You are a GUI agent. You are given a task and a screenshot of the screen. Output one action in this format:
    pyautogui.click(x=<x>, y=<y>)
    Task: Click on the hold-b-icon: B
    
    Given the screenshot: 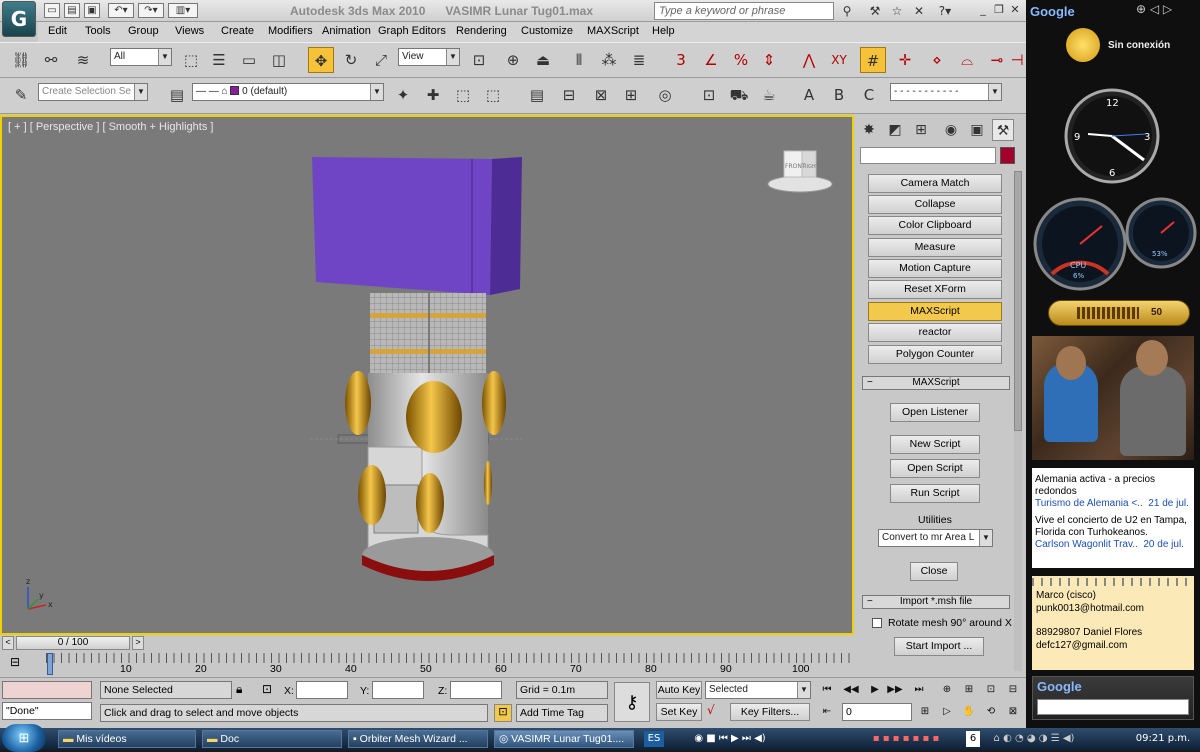 What is the action you would take?
    pyautogui.click(x=839, y=95)
    